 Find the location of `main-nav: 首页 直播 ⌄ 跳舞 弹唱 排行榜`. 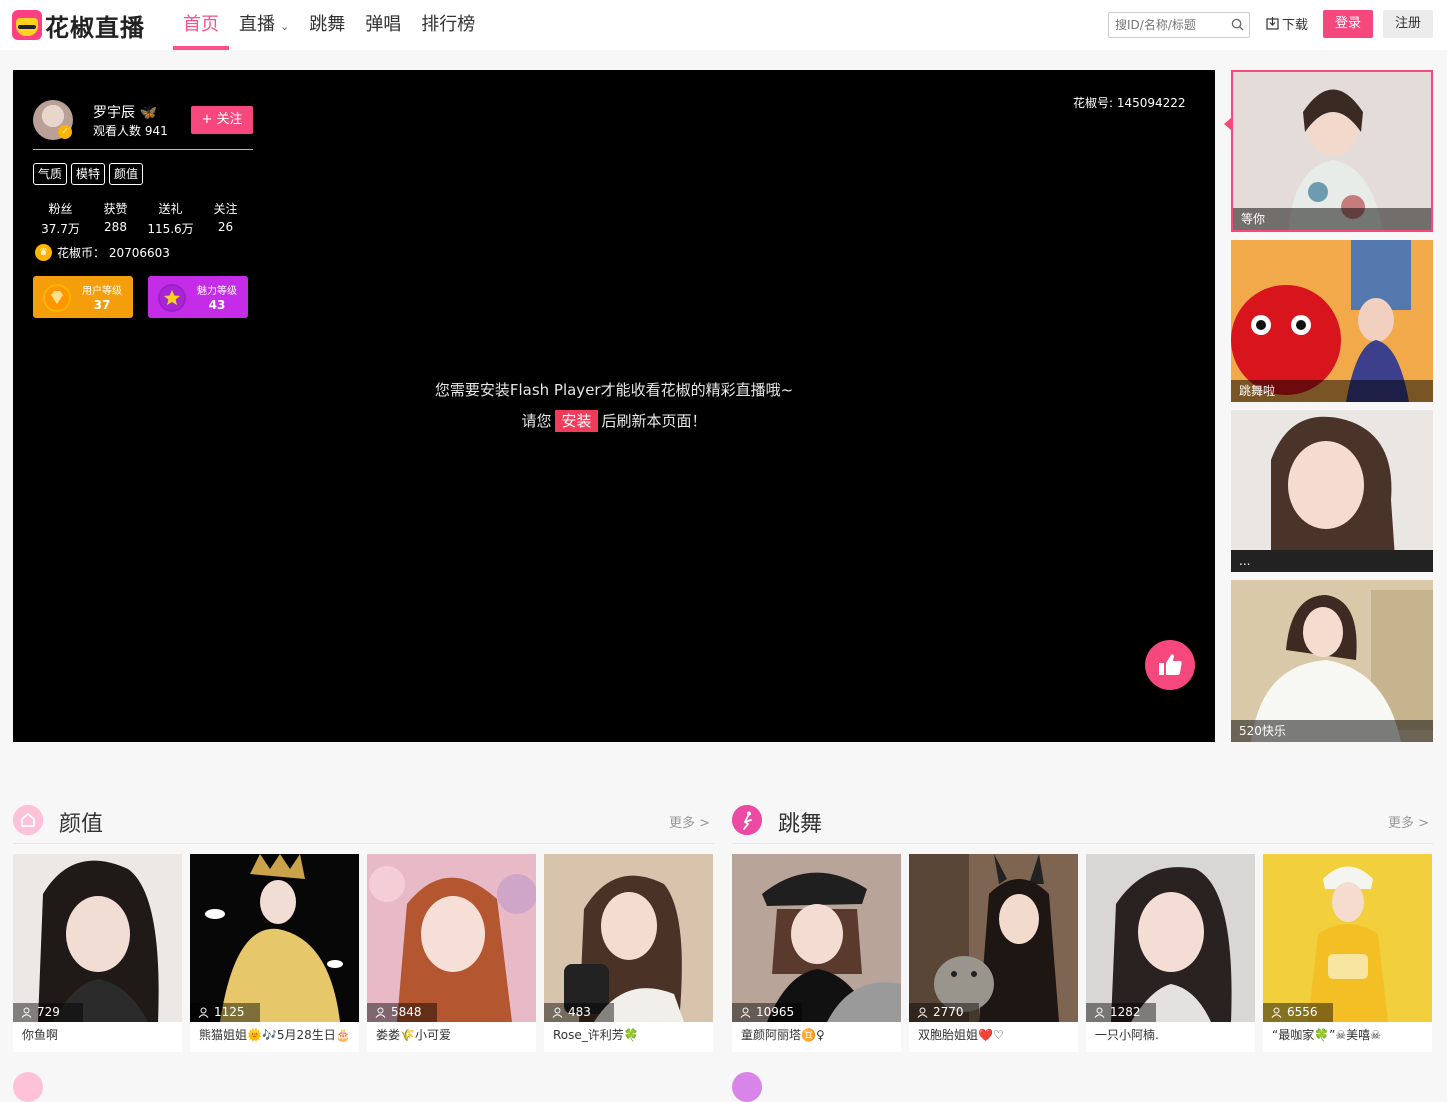

main-nav: 首页 直播 ⌄ 跳舞 弹唱 排行榜 is located at coordinates (329, 25).